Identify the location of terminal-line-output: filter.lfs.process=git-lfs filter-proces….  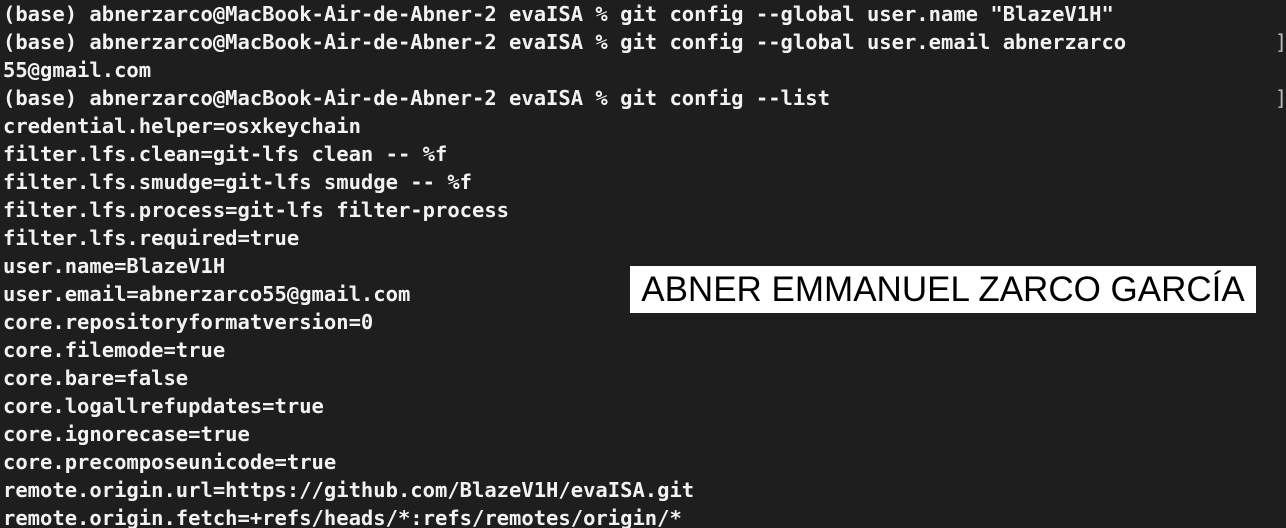
(256, 210).